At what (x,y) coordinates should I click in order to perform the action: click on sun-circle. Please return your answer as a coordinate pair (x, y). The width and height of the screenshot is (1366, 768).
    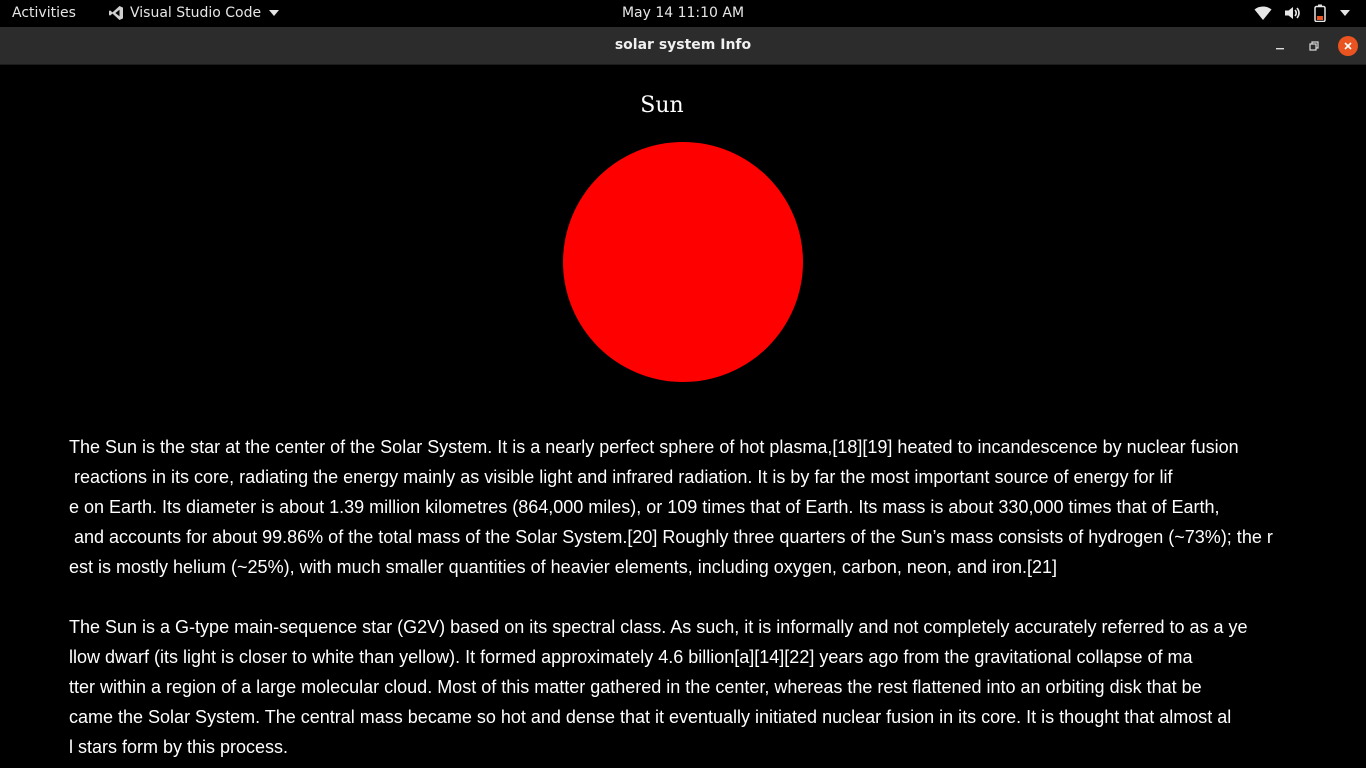
    Looking at the image, I should click on (683, 262).